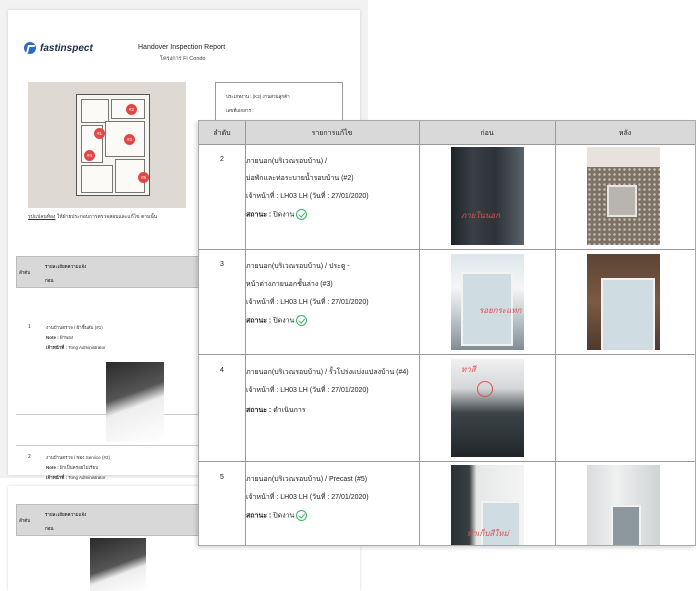 Image resolution: width=696 pixels, height=591 pixels. Describe the element at coordinates (332, 133) in the screenshot. I see `header-item: รายการแก้ไข` at that location.